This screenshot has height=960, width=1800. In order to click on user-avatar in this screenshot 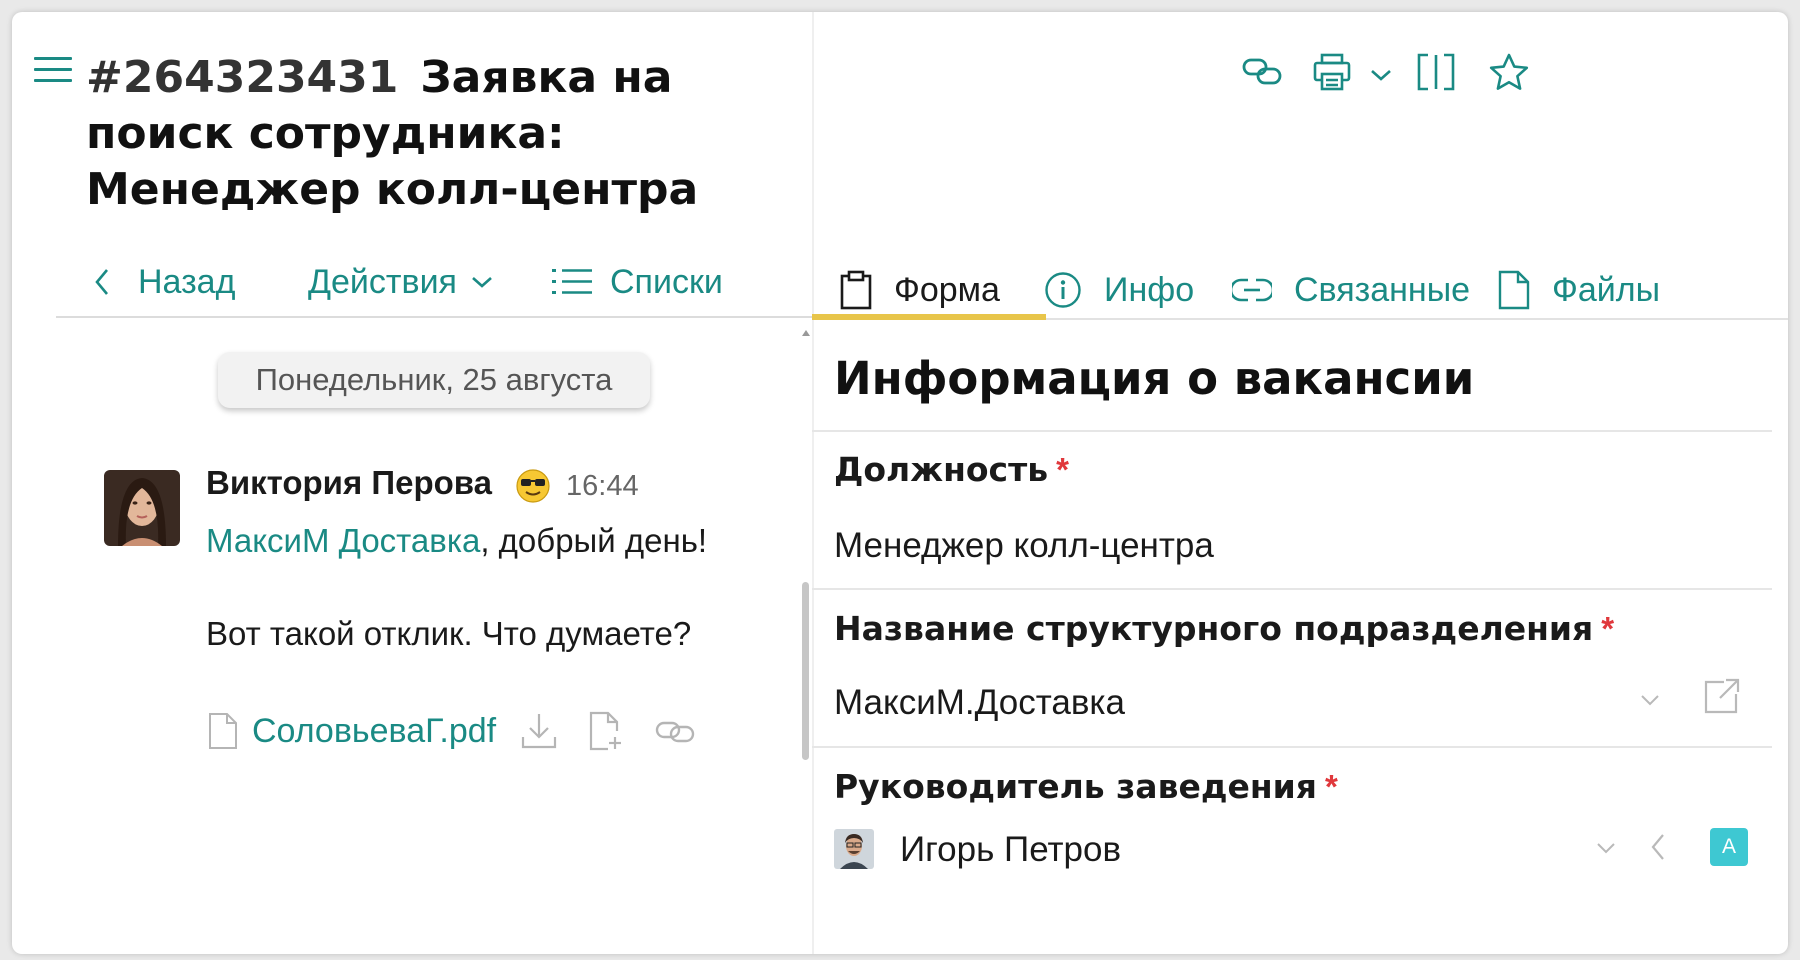, I will do `click(854, 849)`.